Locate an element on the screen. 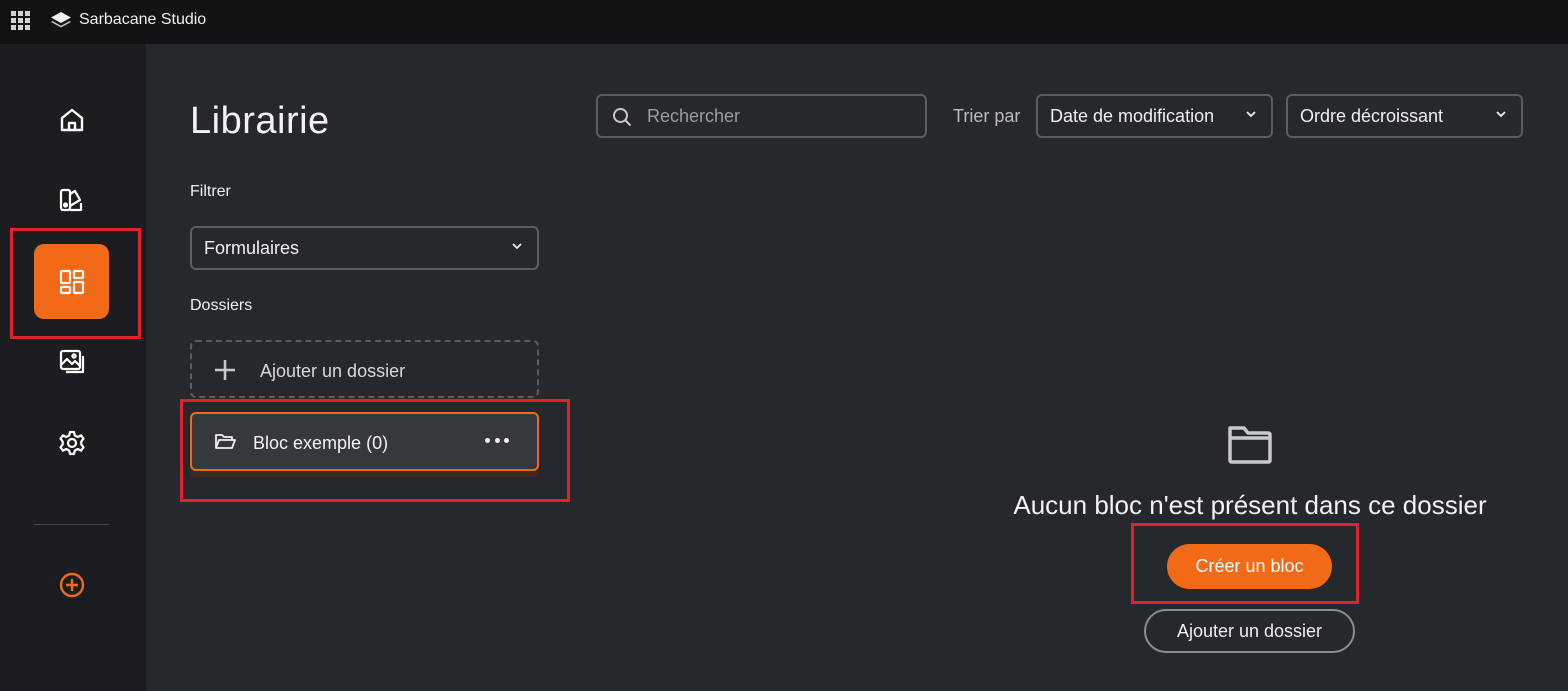  sidebar-item-templates is located at coordinates (71, 199).